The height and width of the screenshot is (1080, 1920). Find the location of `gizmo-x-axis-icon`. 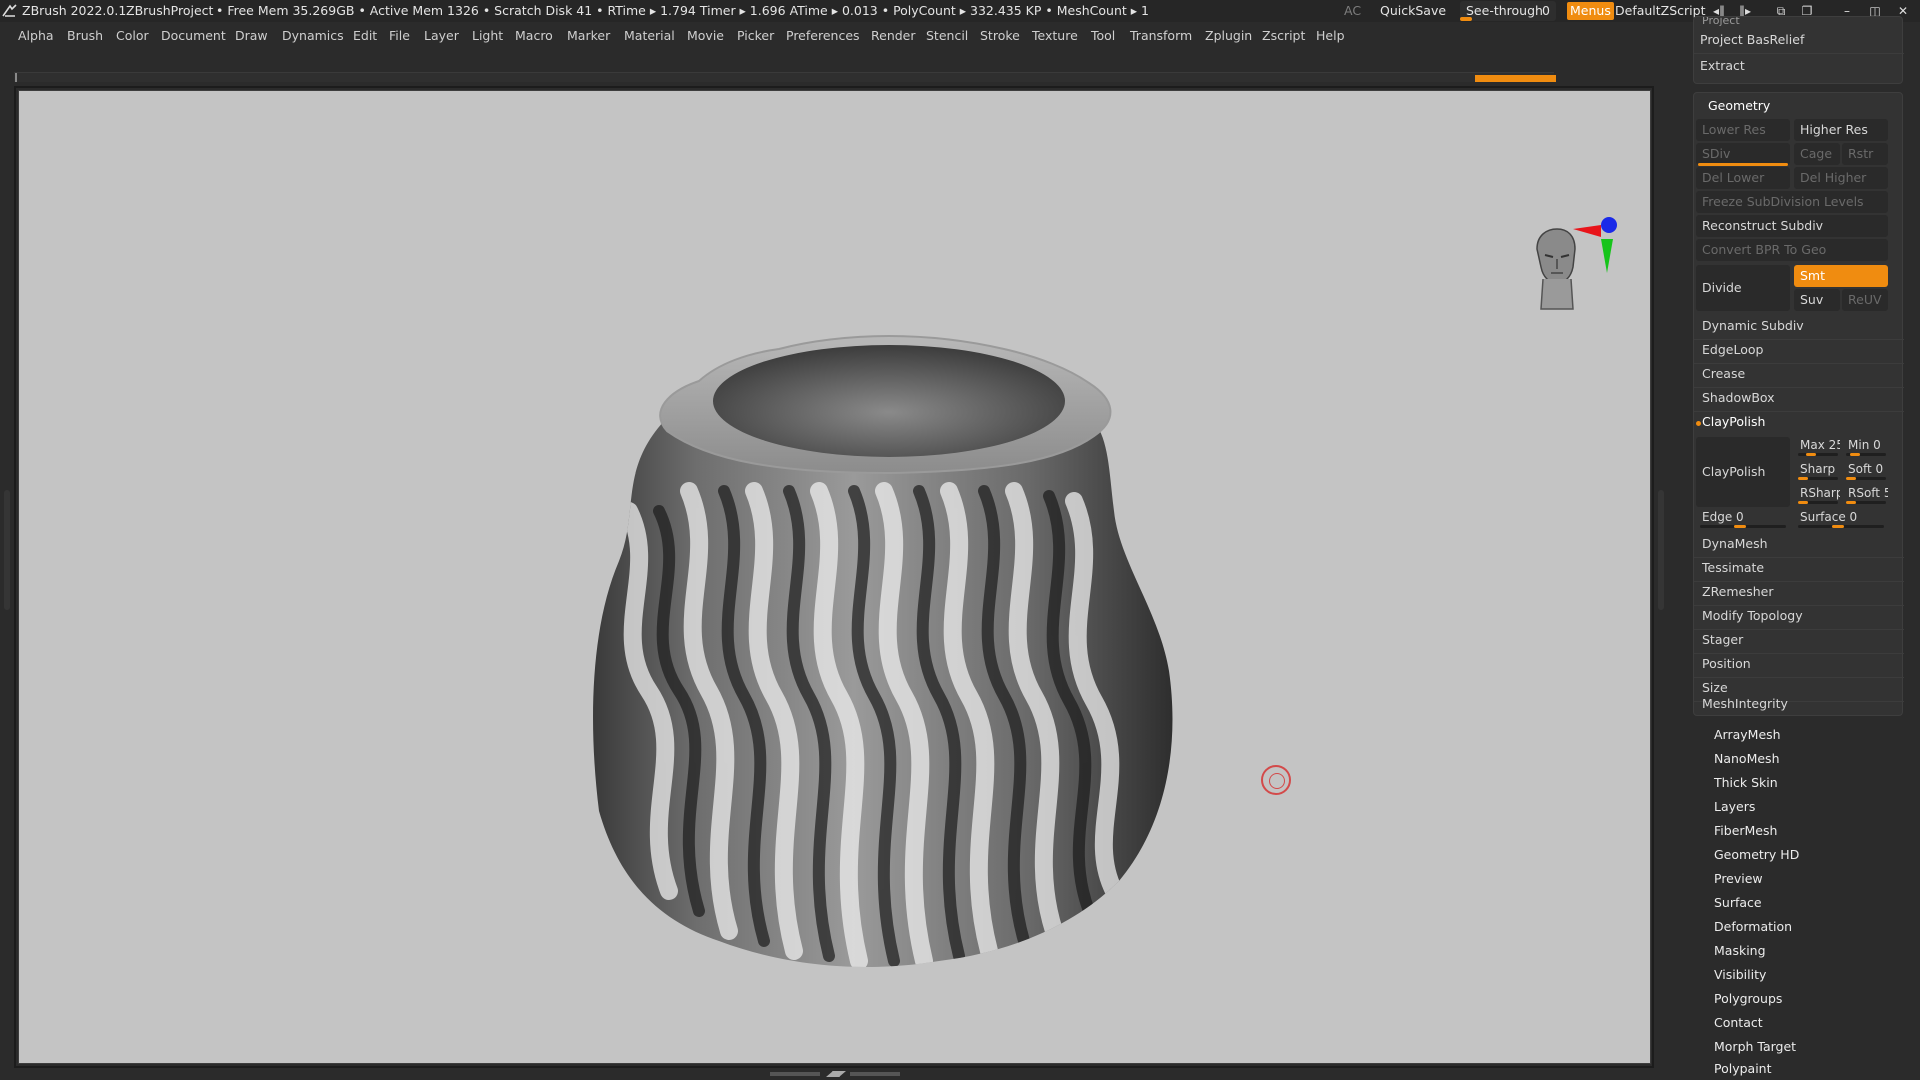

gizmo-x-axis-icon is located at coordinates (1587, 231).